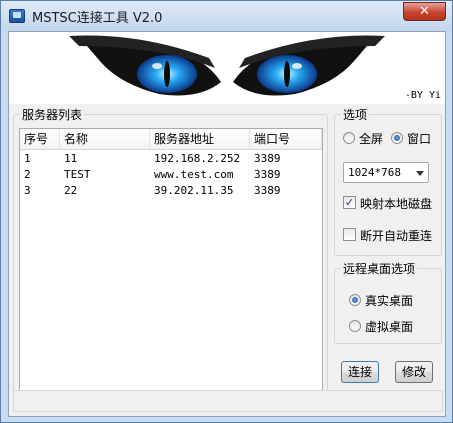 This screenshot has height=423, width=453. What do you see at coordinates (422, 95) in the screenshot?
I see `author-label: -BY Yi` at bounding box center [422, 95].